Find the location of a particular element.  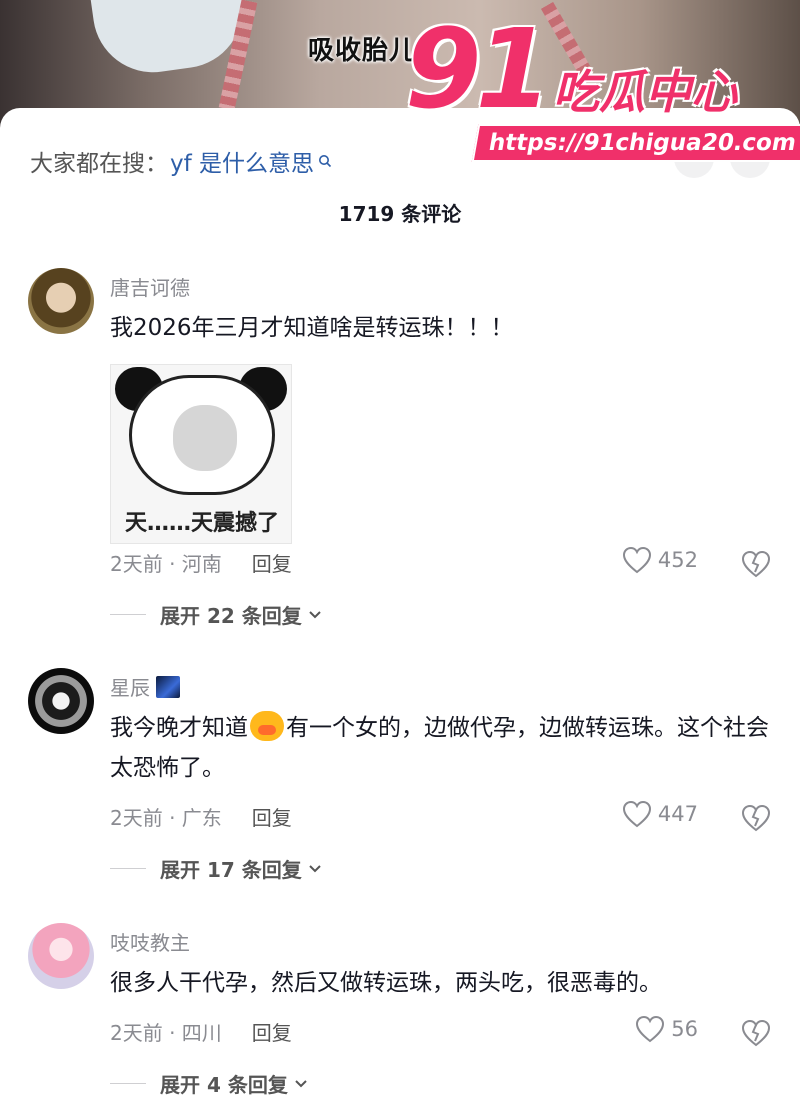

like-button: 452 is located at coordinates (660, 560).